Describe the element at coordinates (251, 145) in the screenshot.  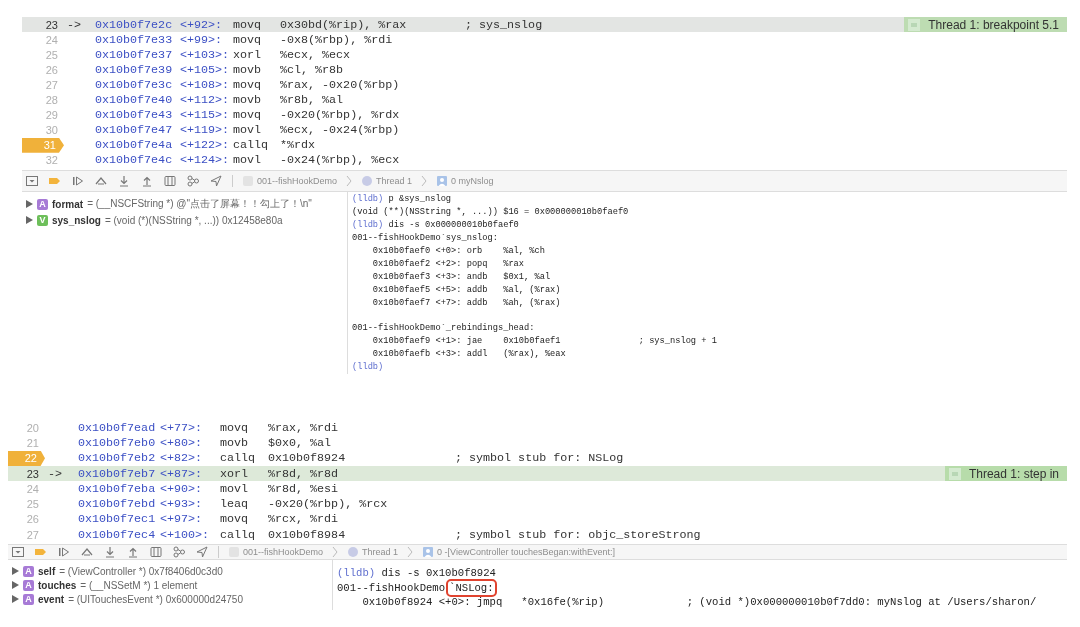
I see `mnemonic-text: callq` at that location.